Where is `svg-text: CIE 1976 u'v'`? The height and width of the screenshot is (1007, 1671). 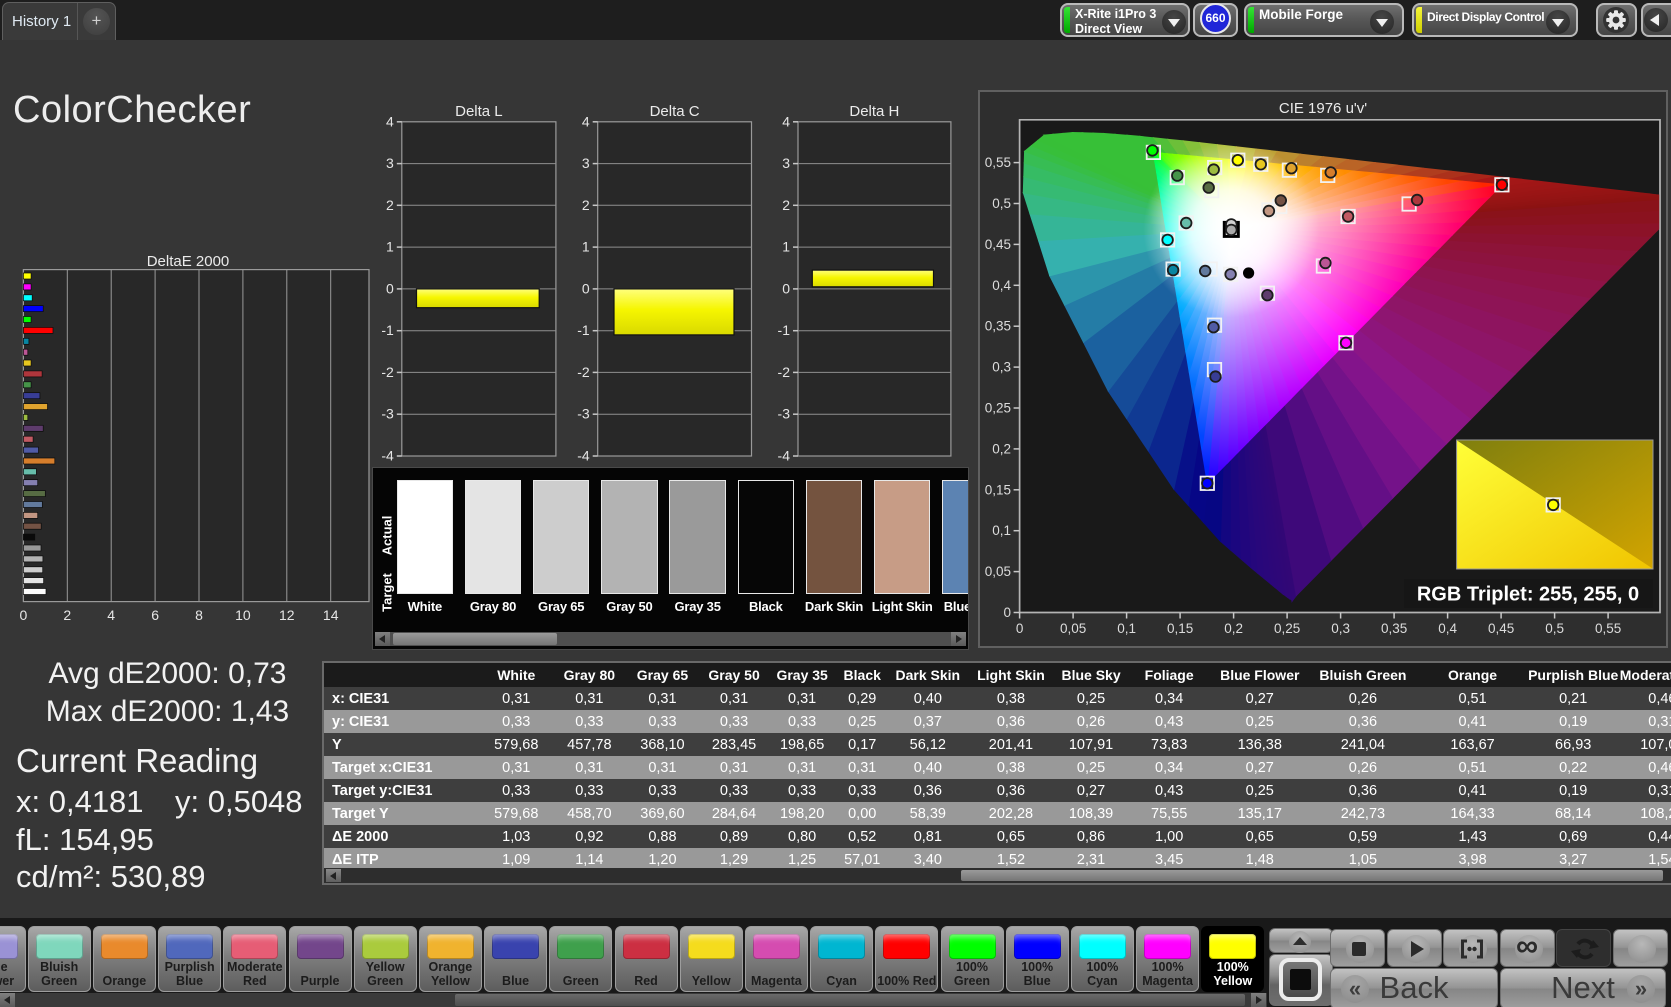 svg-text: CIE 1976 u'v' is located at coordinates (1323, 108).